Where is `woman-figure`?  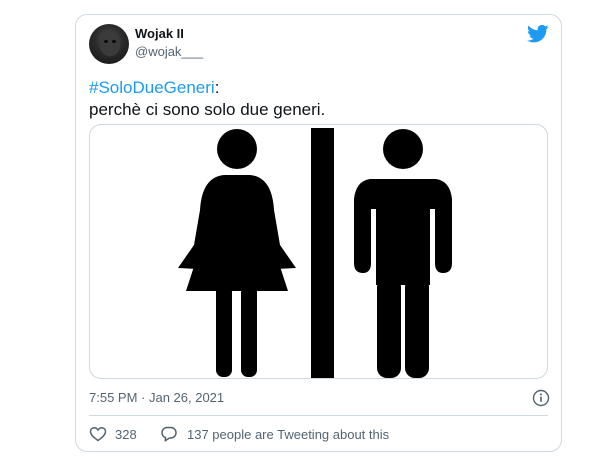
woman-figure is located at coordinates (237, 253).